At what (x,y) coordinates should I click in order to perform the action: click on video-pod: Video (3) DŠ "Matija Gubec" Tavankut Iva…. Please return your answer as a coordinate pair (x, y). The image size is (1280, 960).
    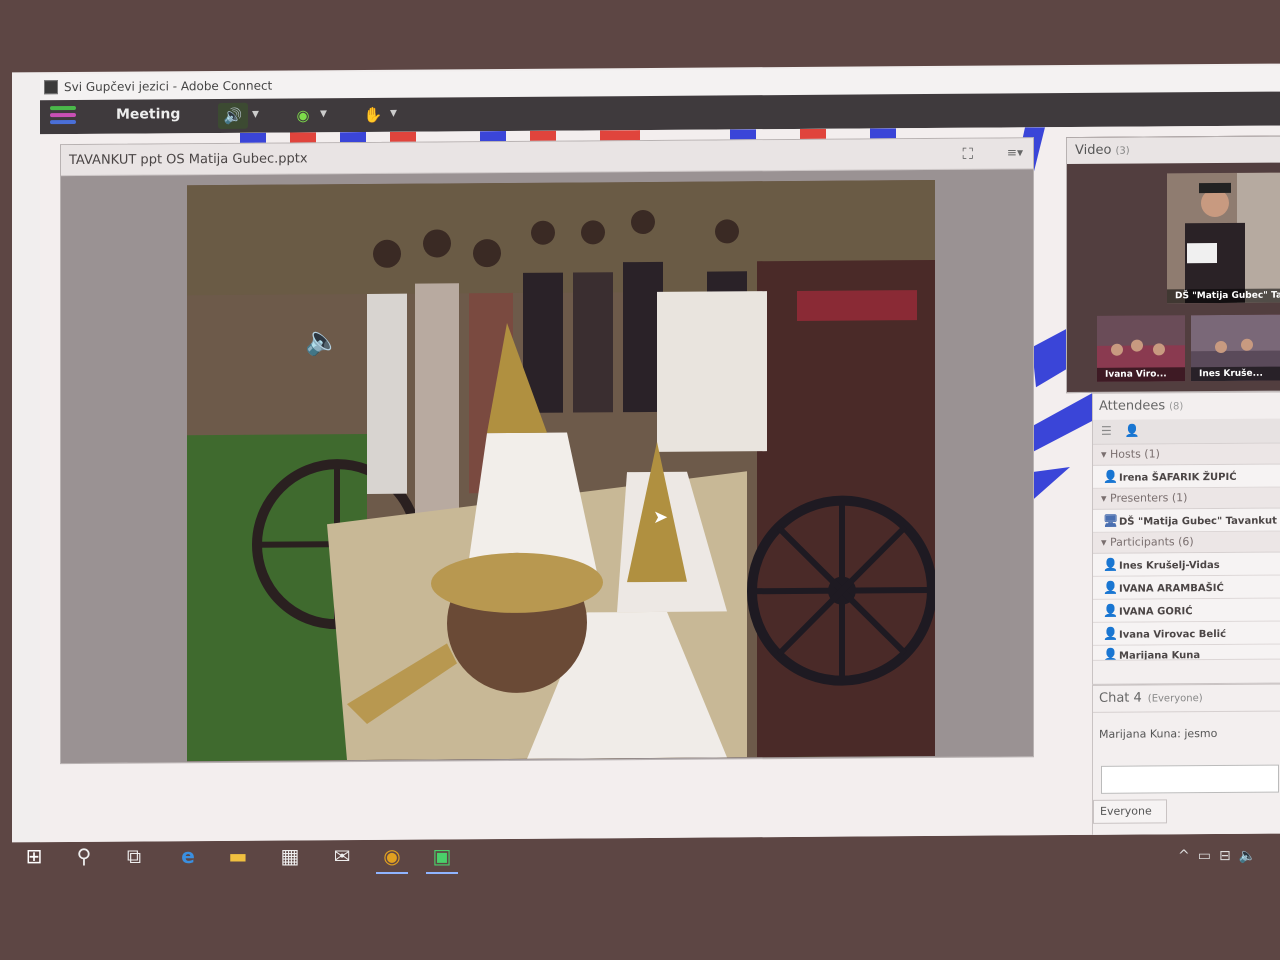
    Looking at the image, I should click on (1173, 264).